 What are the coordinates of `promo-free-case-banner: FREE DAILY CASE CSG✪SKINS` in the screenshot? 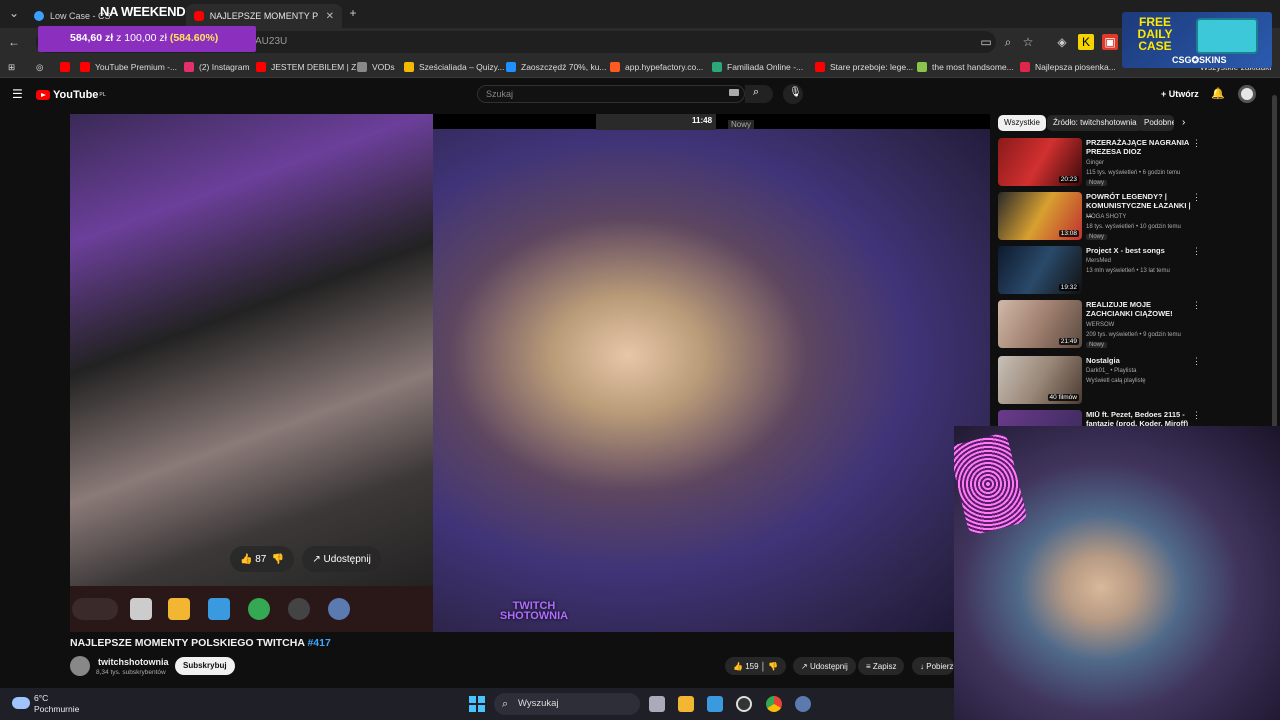 It's located at (1197, 40).